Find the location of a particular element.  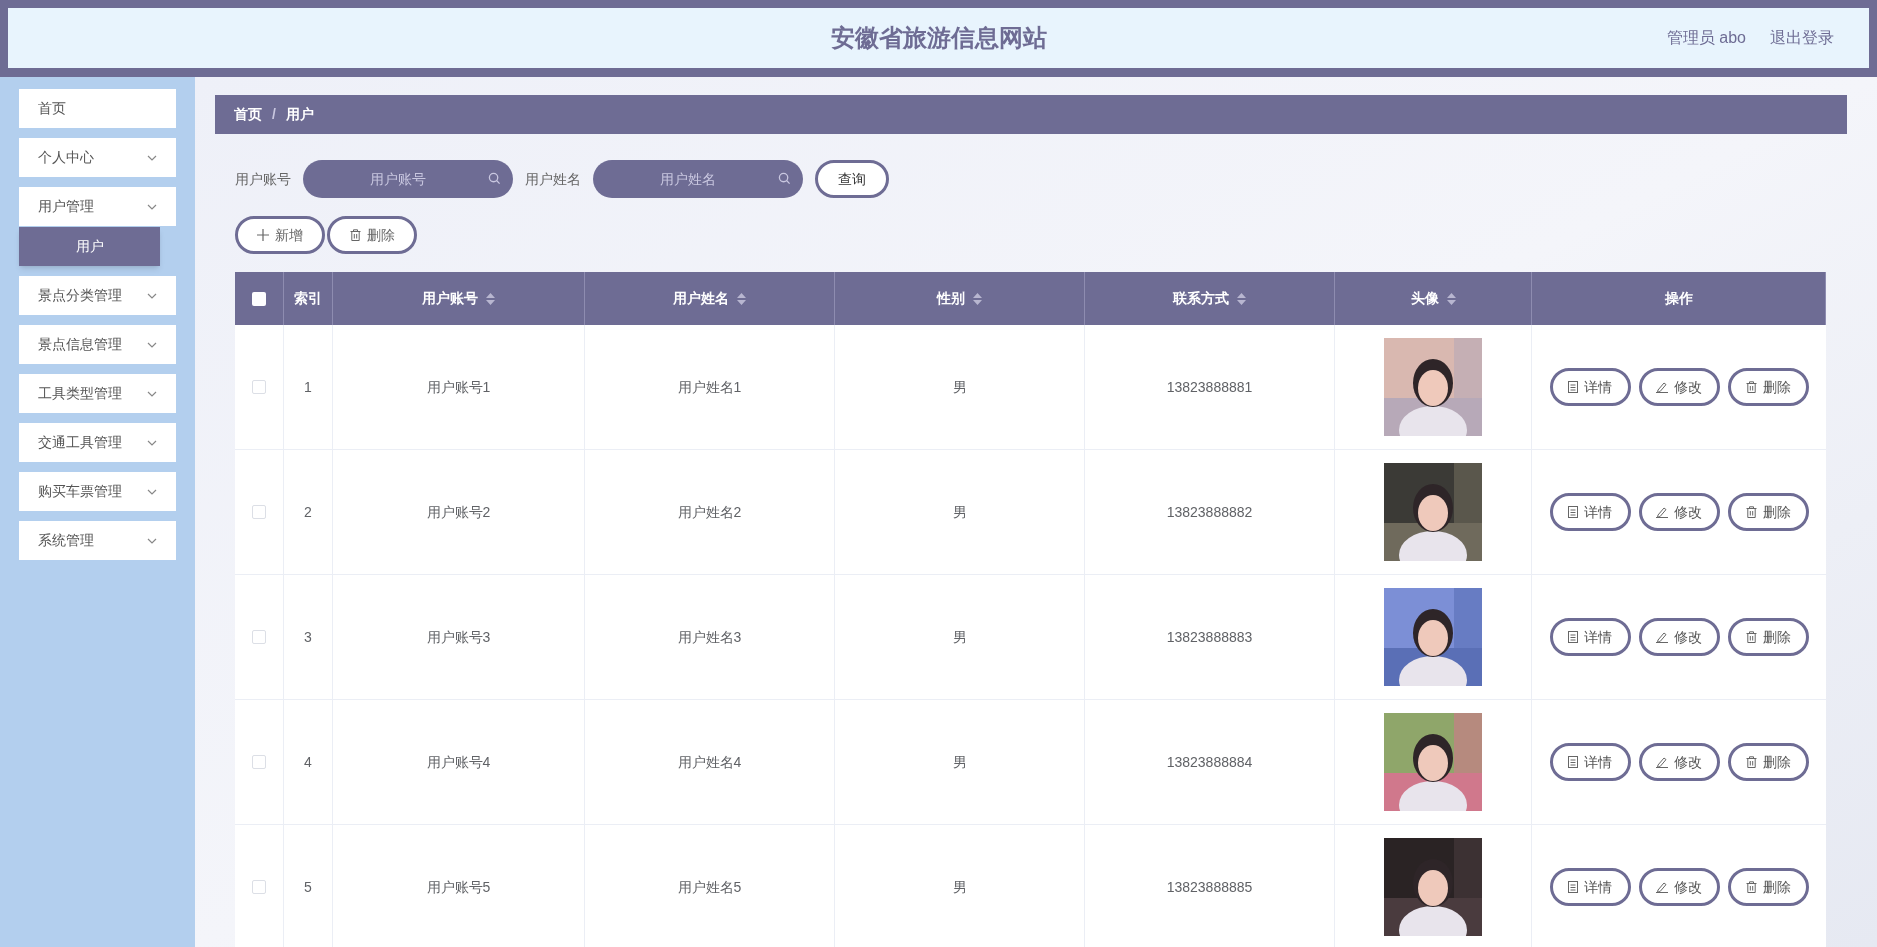

select-all-checkbox is located at coordinates (259, 298).